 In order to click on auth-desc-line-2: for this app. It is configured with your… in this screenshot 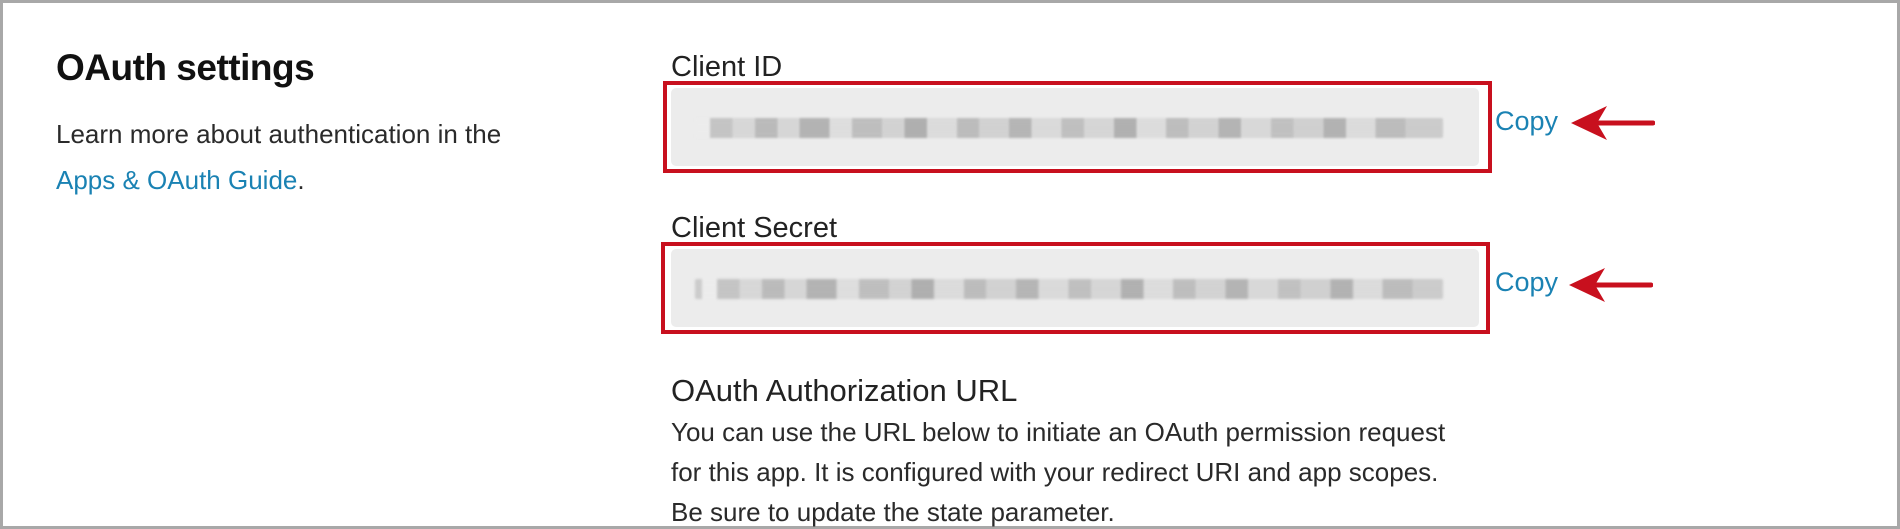, I will do `click(1055, 472)`.